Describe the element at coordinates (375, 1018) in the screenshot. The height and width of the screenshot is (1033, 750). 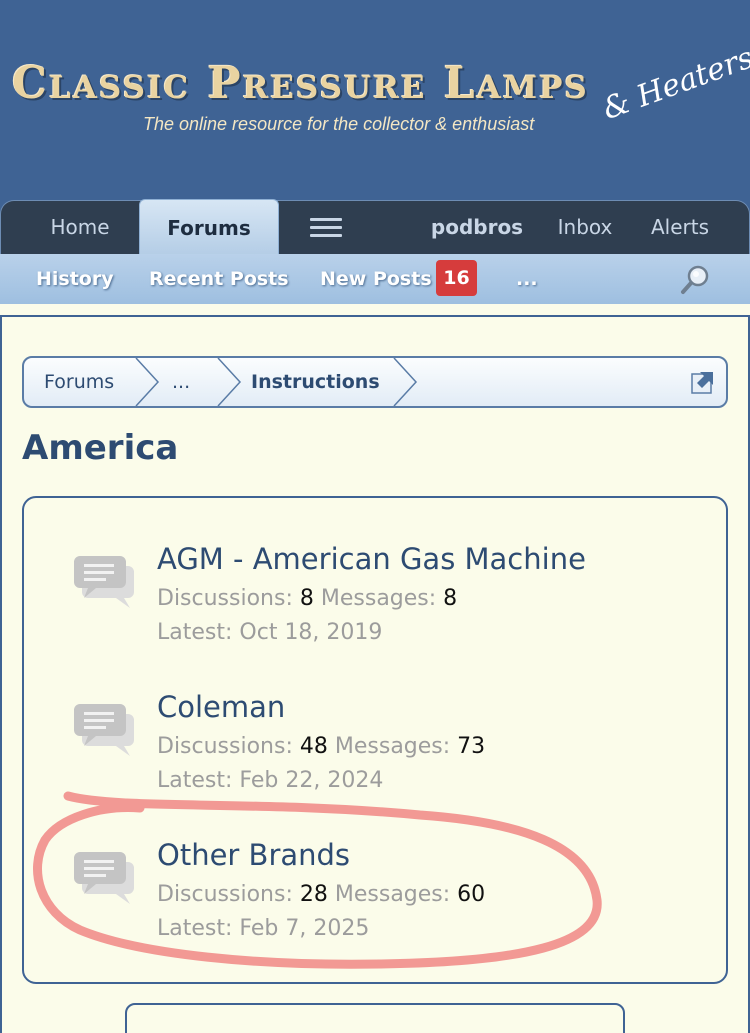
I see `next-section-panel` at that location.